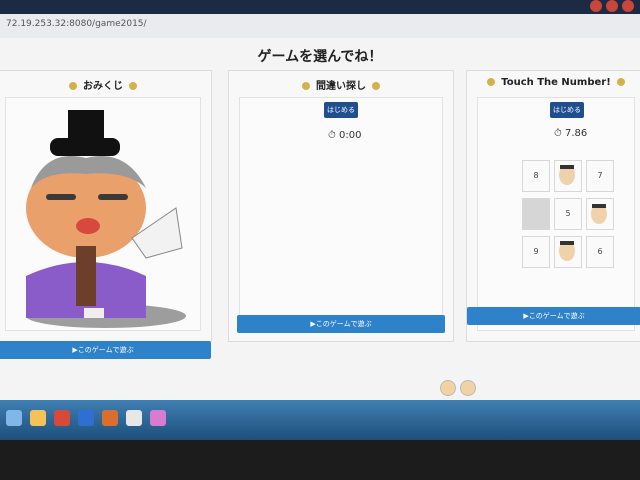 The width and height of the screenshot is (640, 480). What do you see at coordinates (628, 6) in the screenshot?
I see `close-icon` at bounding box center [628, 6].